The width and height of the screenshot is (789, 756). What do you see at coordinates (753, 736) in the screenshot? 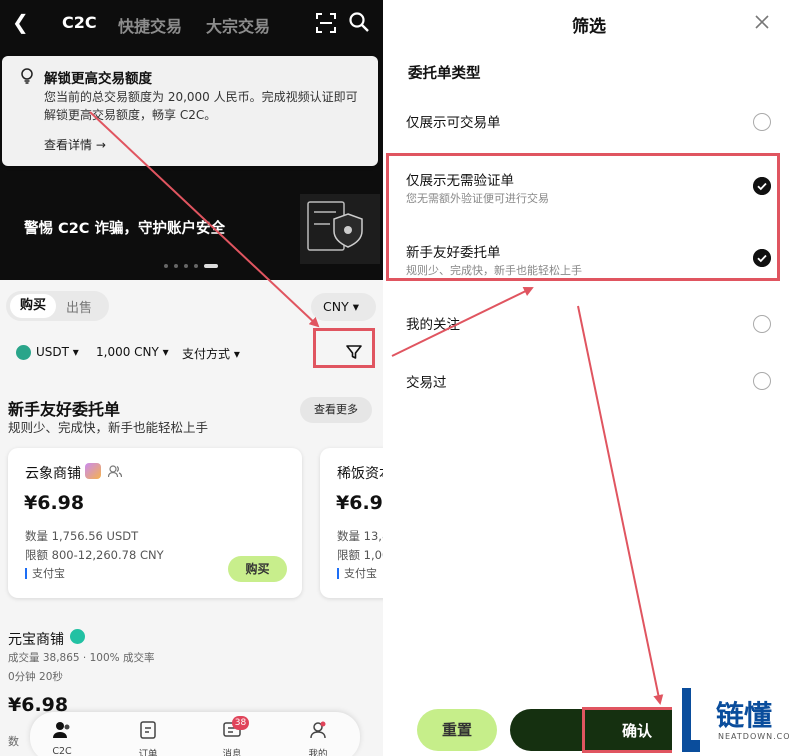
I see `watermark-domain: NEATDOWN.COM` at bounding box center [753, 736].